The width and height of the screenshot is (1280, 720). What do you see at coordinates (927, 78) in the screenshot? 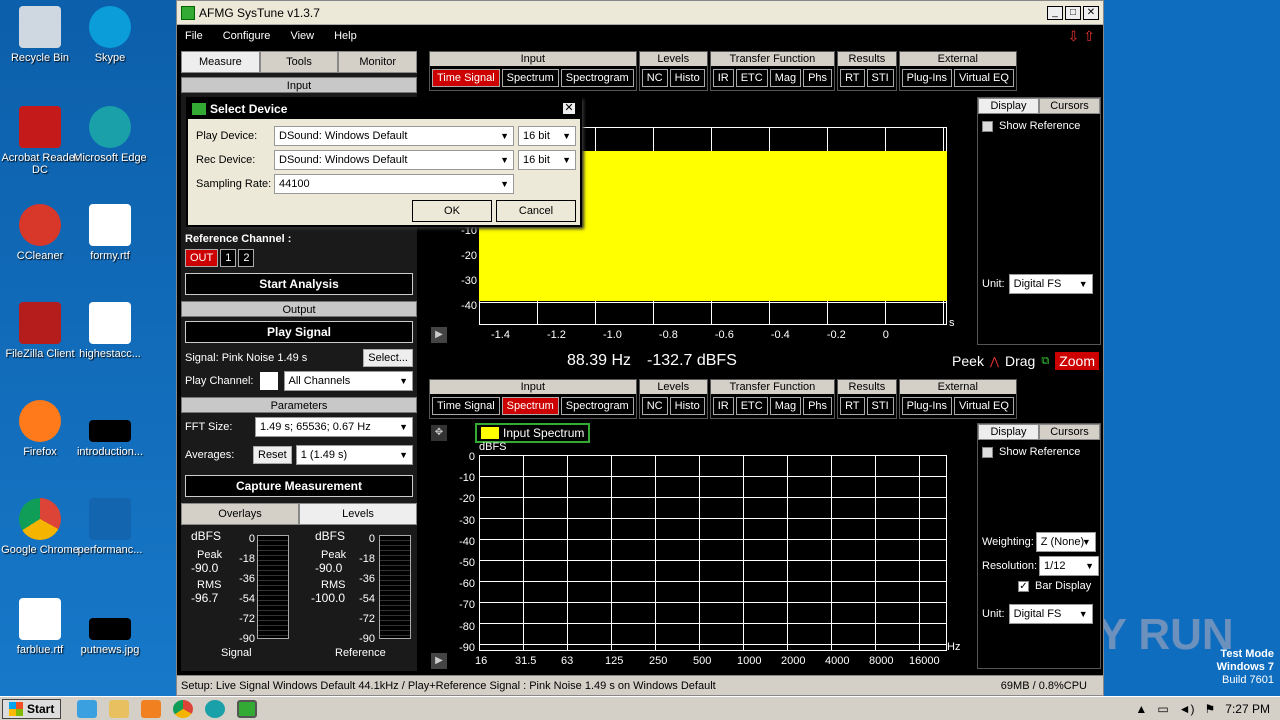
I see `plug-ins-button: Plug-Ins` at bounding box center [927, 78].